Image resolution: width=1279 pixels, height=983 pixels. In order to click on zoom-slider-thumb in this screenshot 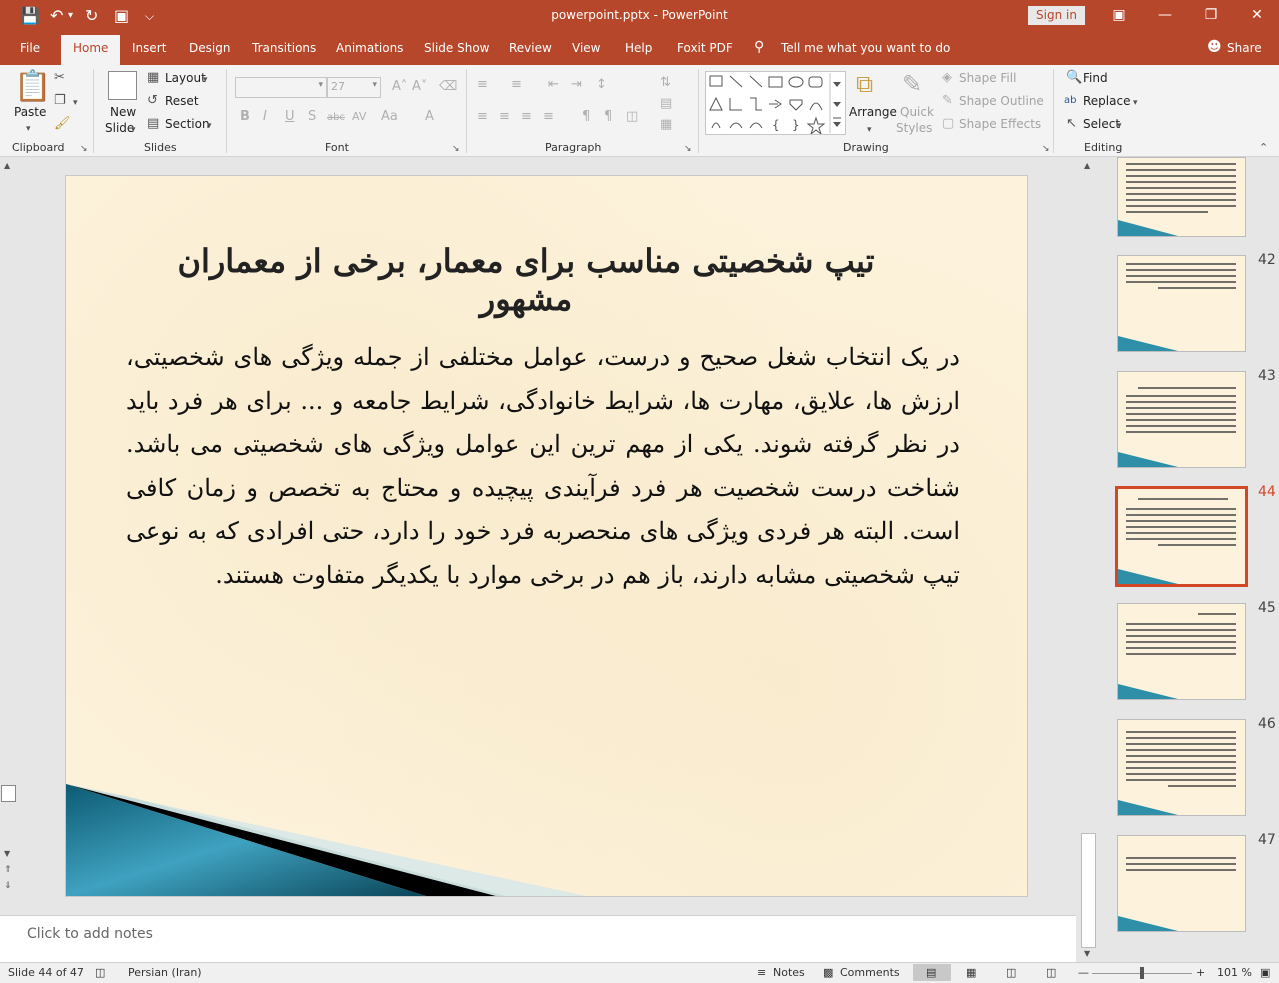, I will do `click(1142, 973)`.